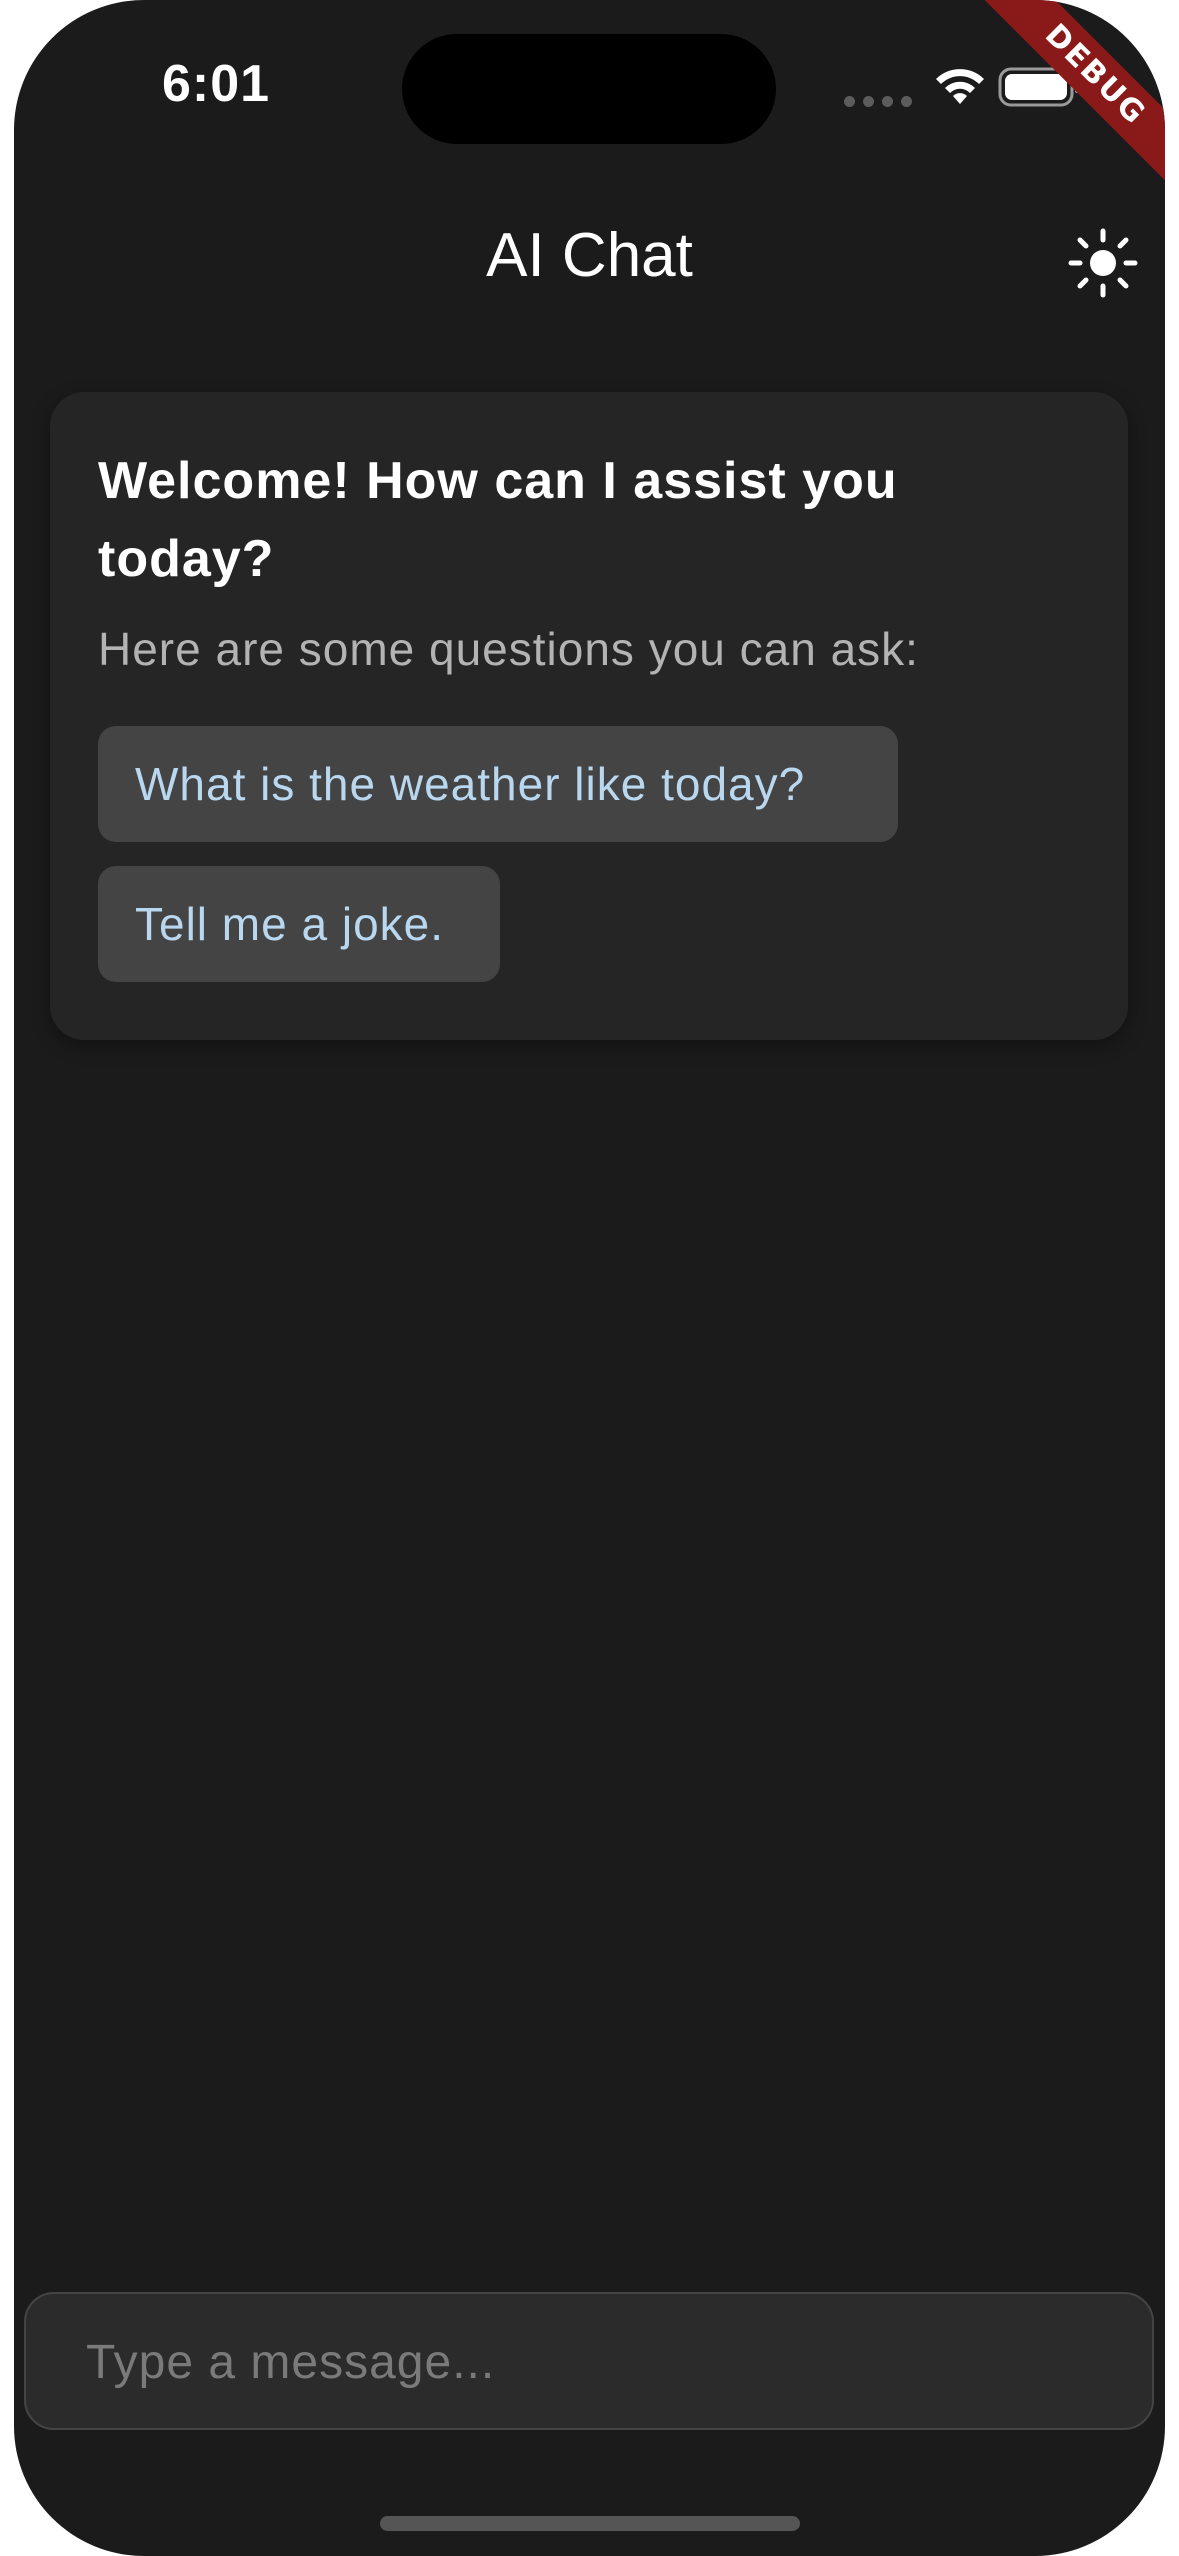  I want to click on welcome-title: Welcome! How can I assist you today?, so click(498, 520).